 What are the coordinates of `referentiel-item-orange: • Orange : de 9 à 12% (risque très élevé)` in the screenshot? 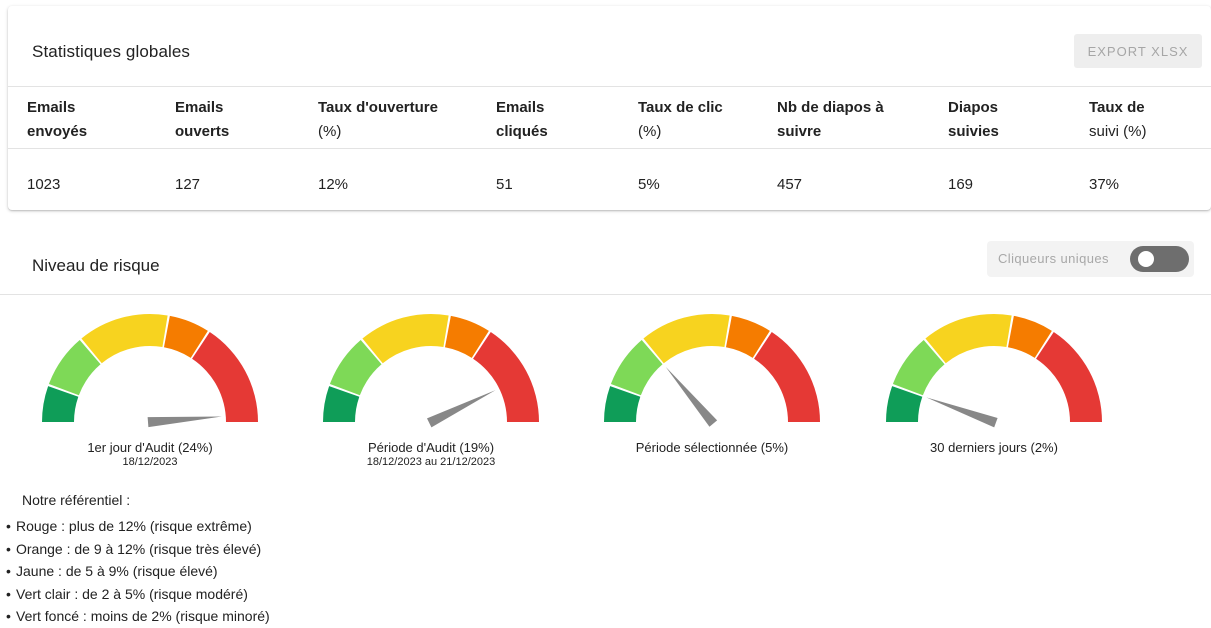 It's located at (134, 548).